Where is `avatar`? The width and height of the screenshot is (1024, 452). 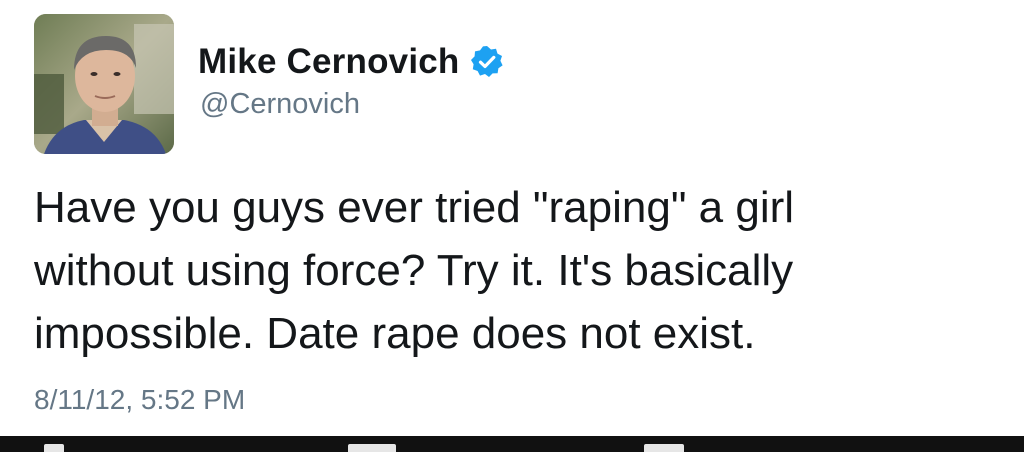
avatar is located at coordinates (104, 84).